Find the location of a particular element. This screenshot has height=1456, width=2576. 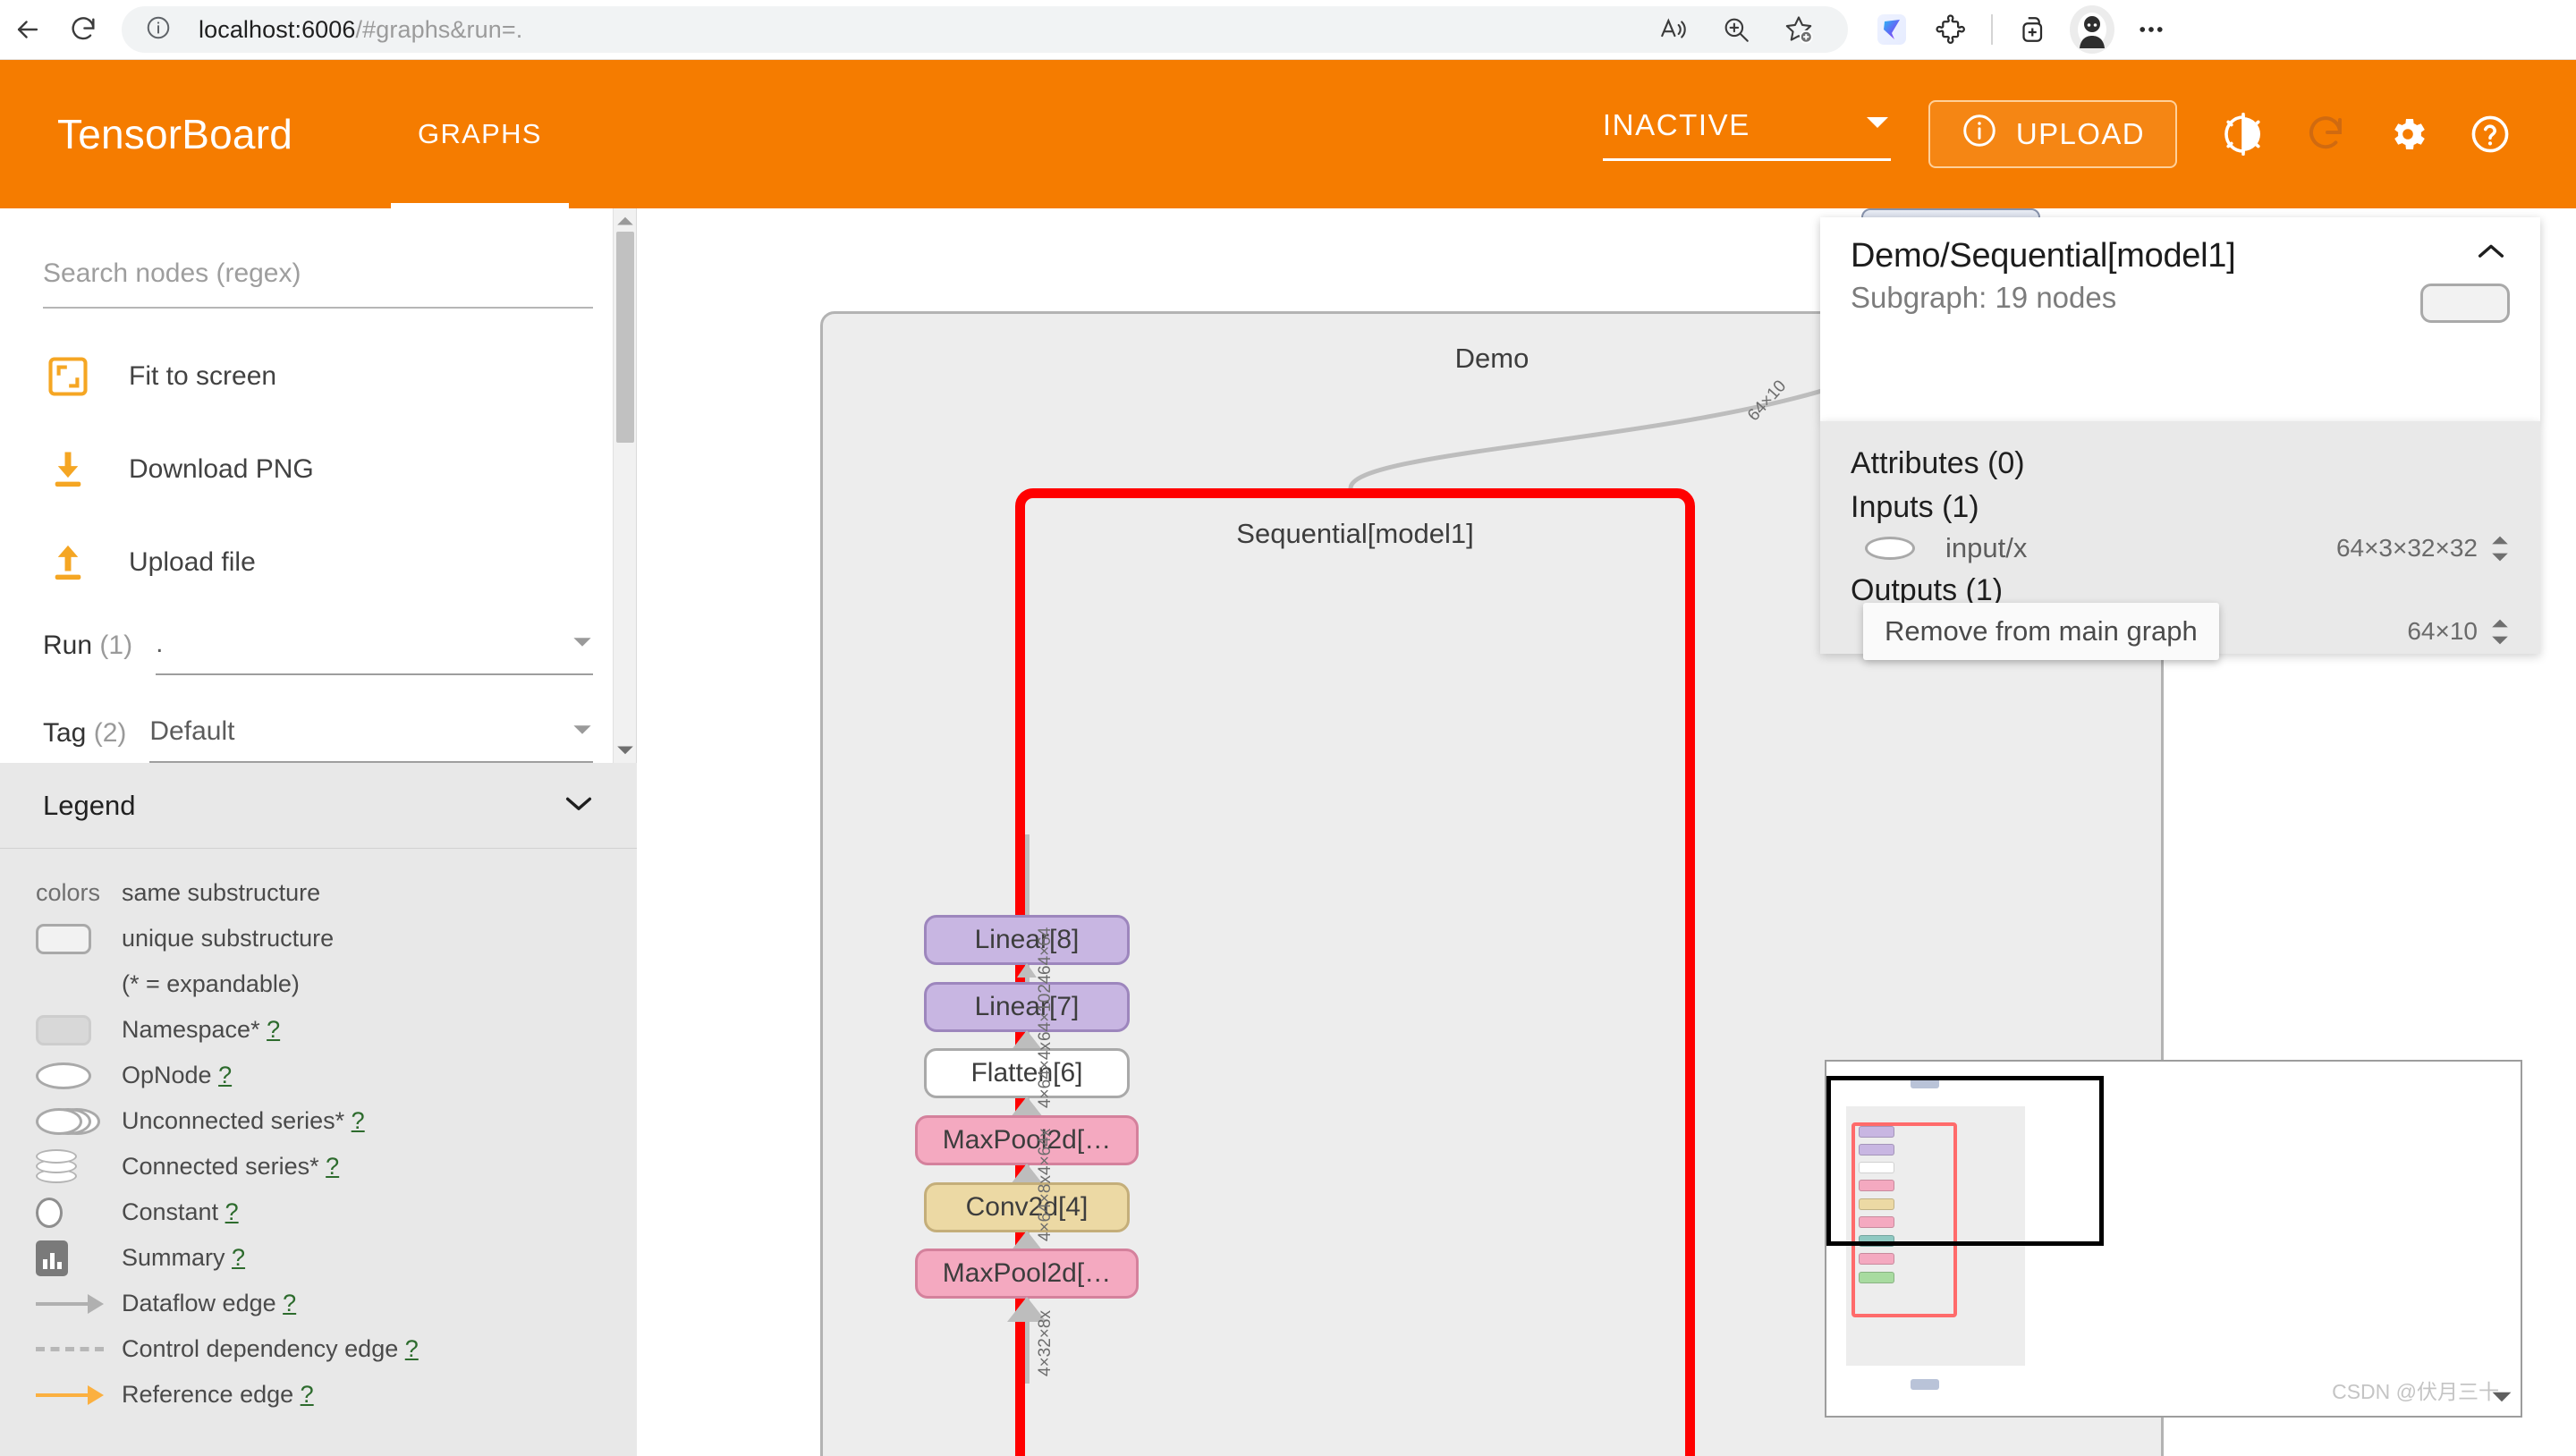

minimap-node-output is located at coordinates (1925, 1384).